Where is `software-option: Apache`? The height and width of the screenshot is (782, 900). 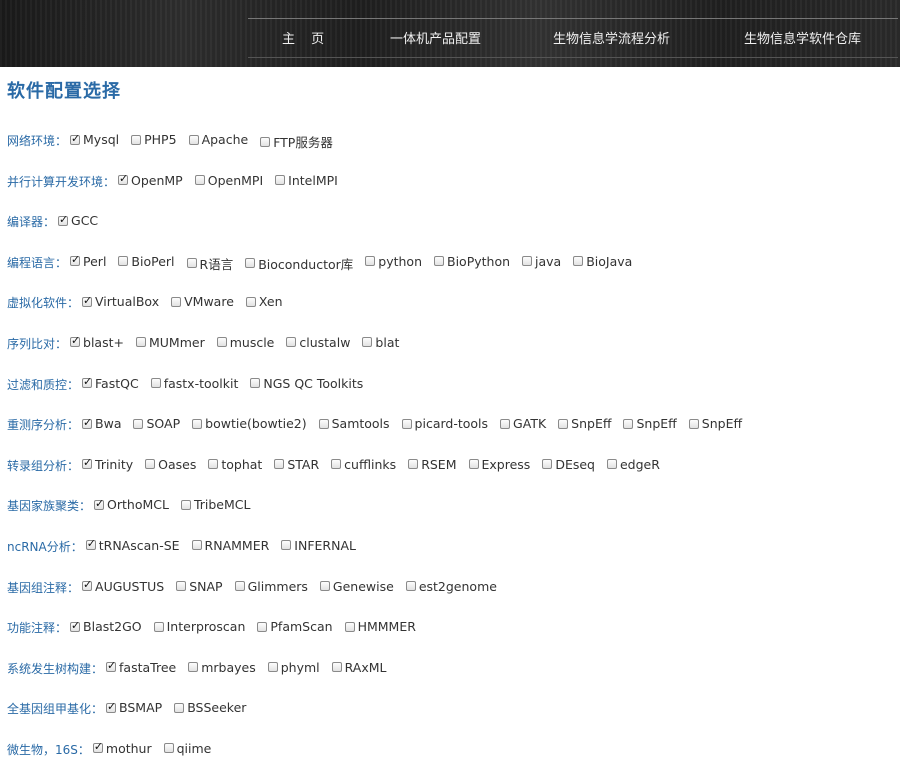 software-option: Apache is located at coordinates (218, 139).